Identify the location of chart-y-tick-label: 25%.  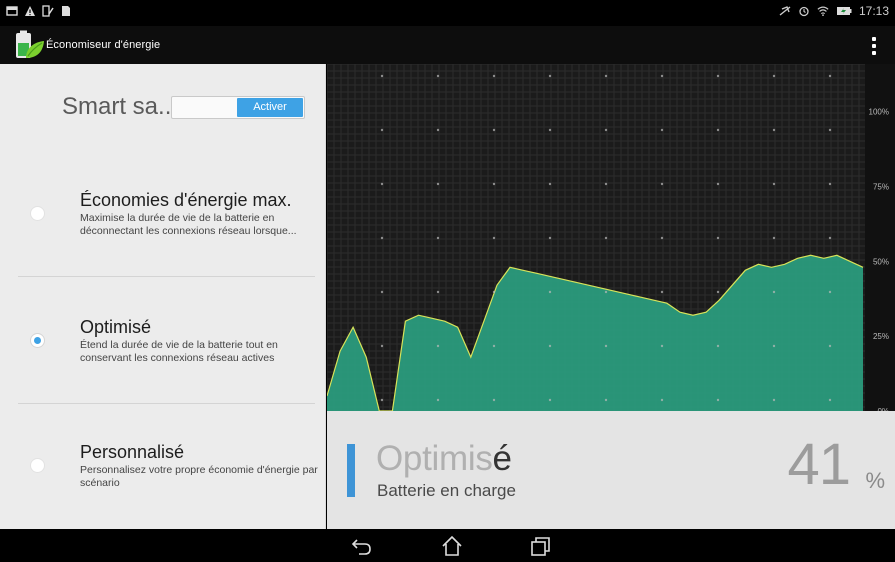
(881, 336).